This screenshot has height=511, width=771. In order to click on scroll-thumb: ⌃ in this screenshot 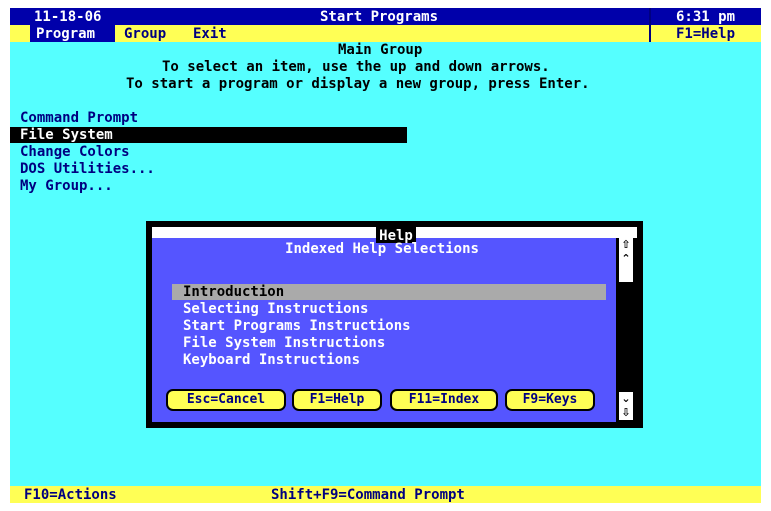, I will do `click(626, 259)`.